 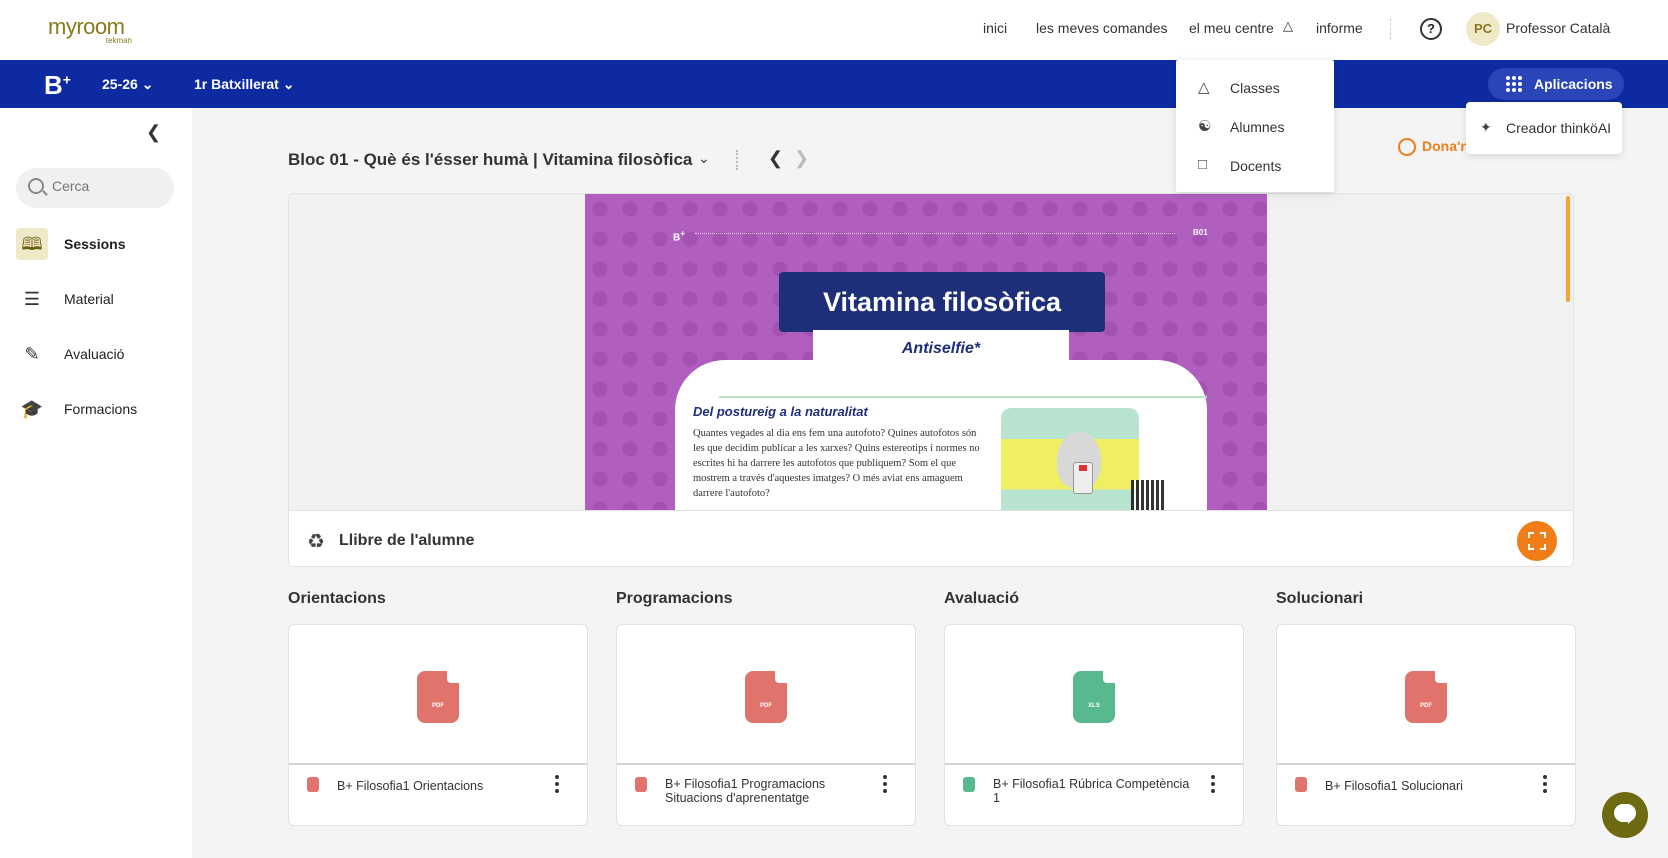 What do you see at coordinates (1070, 459) in the screenshot?
I see `selfie-illustration` at bounding box center [1070, 459].